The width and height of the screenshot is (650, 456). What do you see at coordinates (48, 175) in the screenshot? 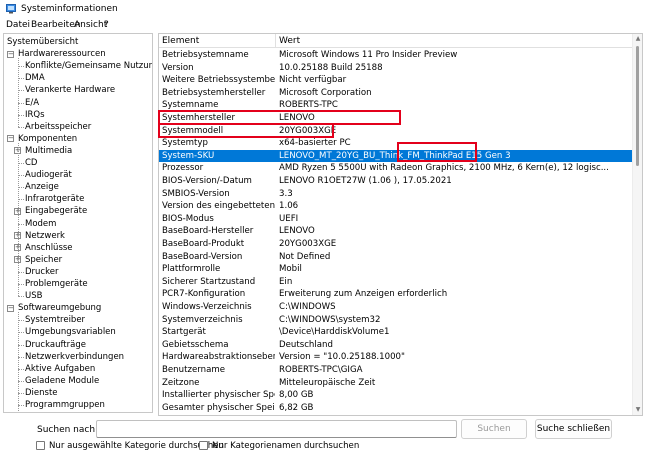
I see `tree-item: Audiogerät` at bounding box center [48, 175].